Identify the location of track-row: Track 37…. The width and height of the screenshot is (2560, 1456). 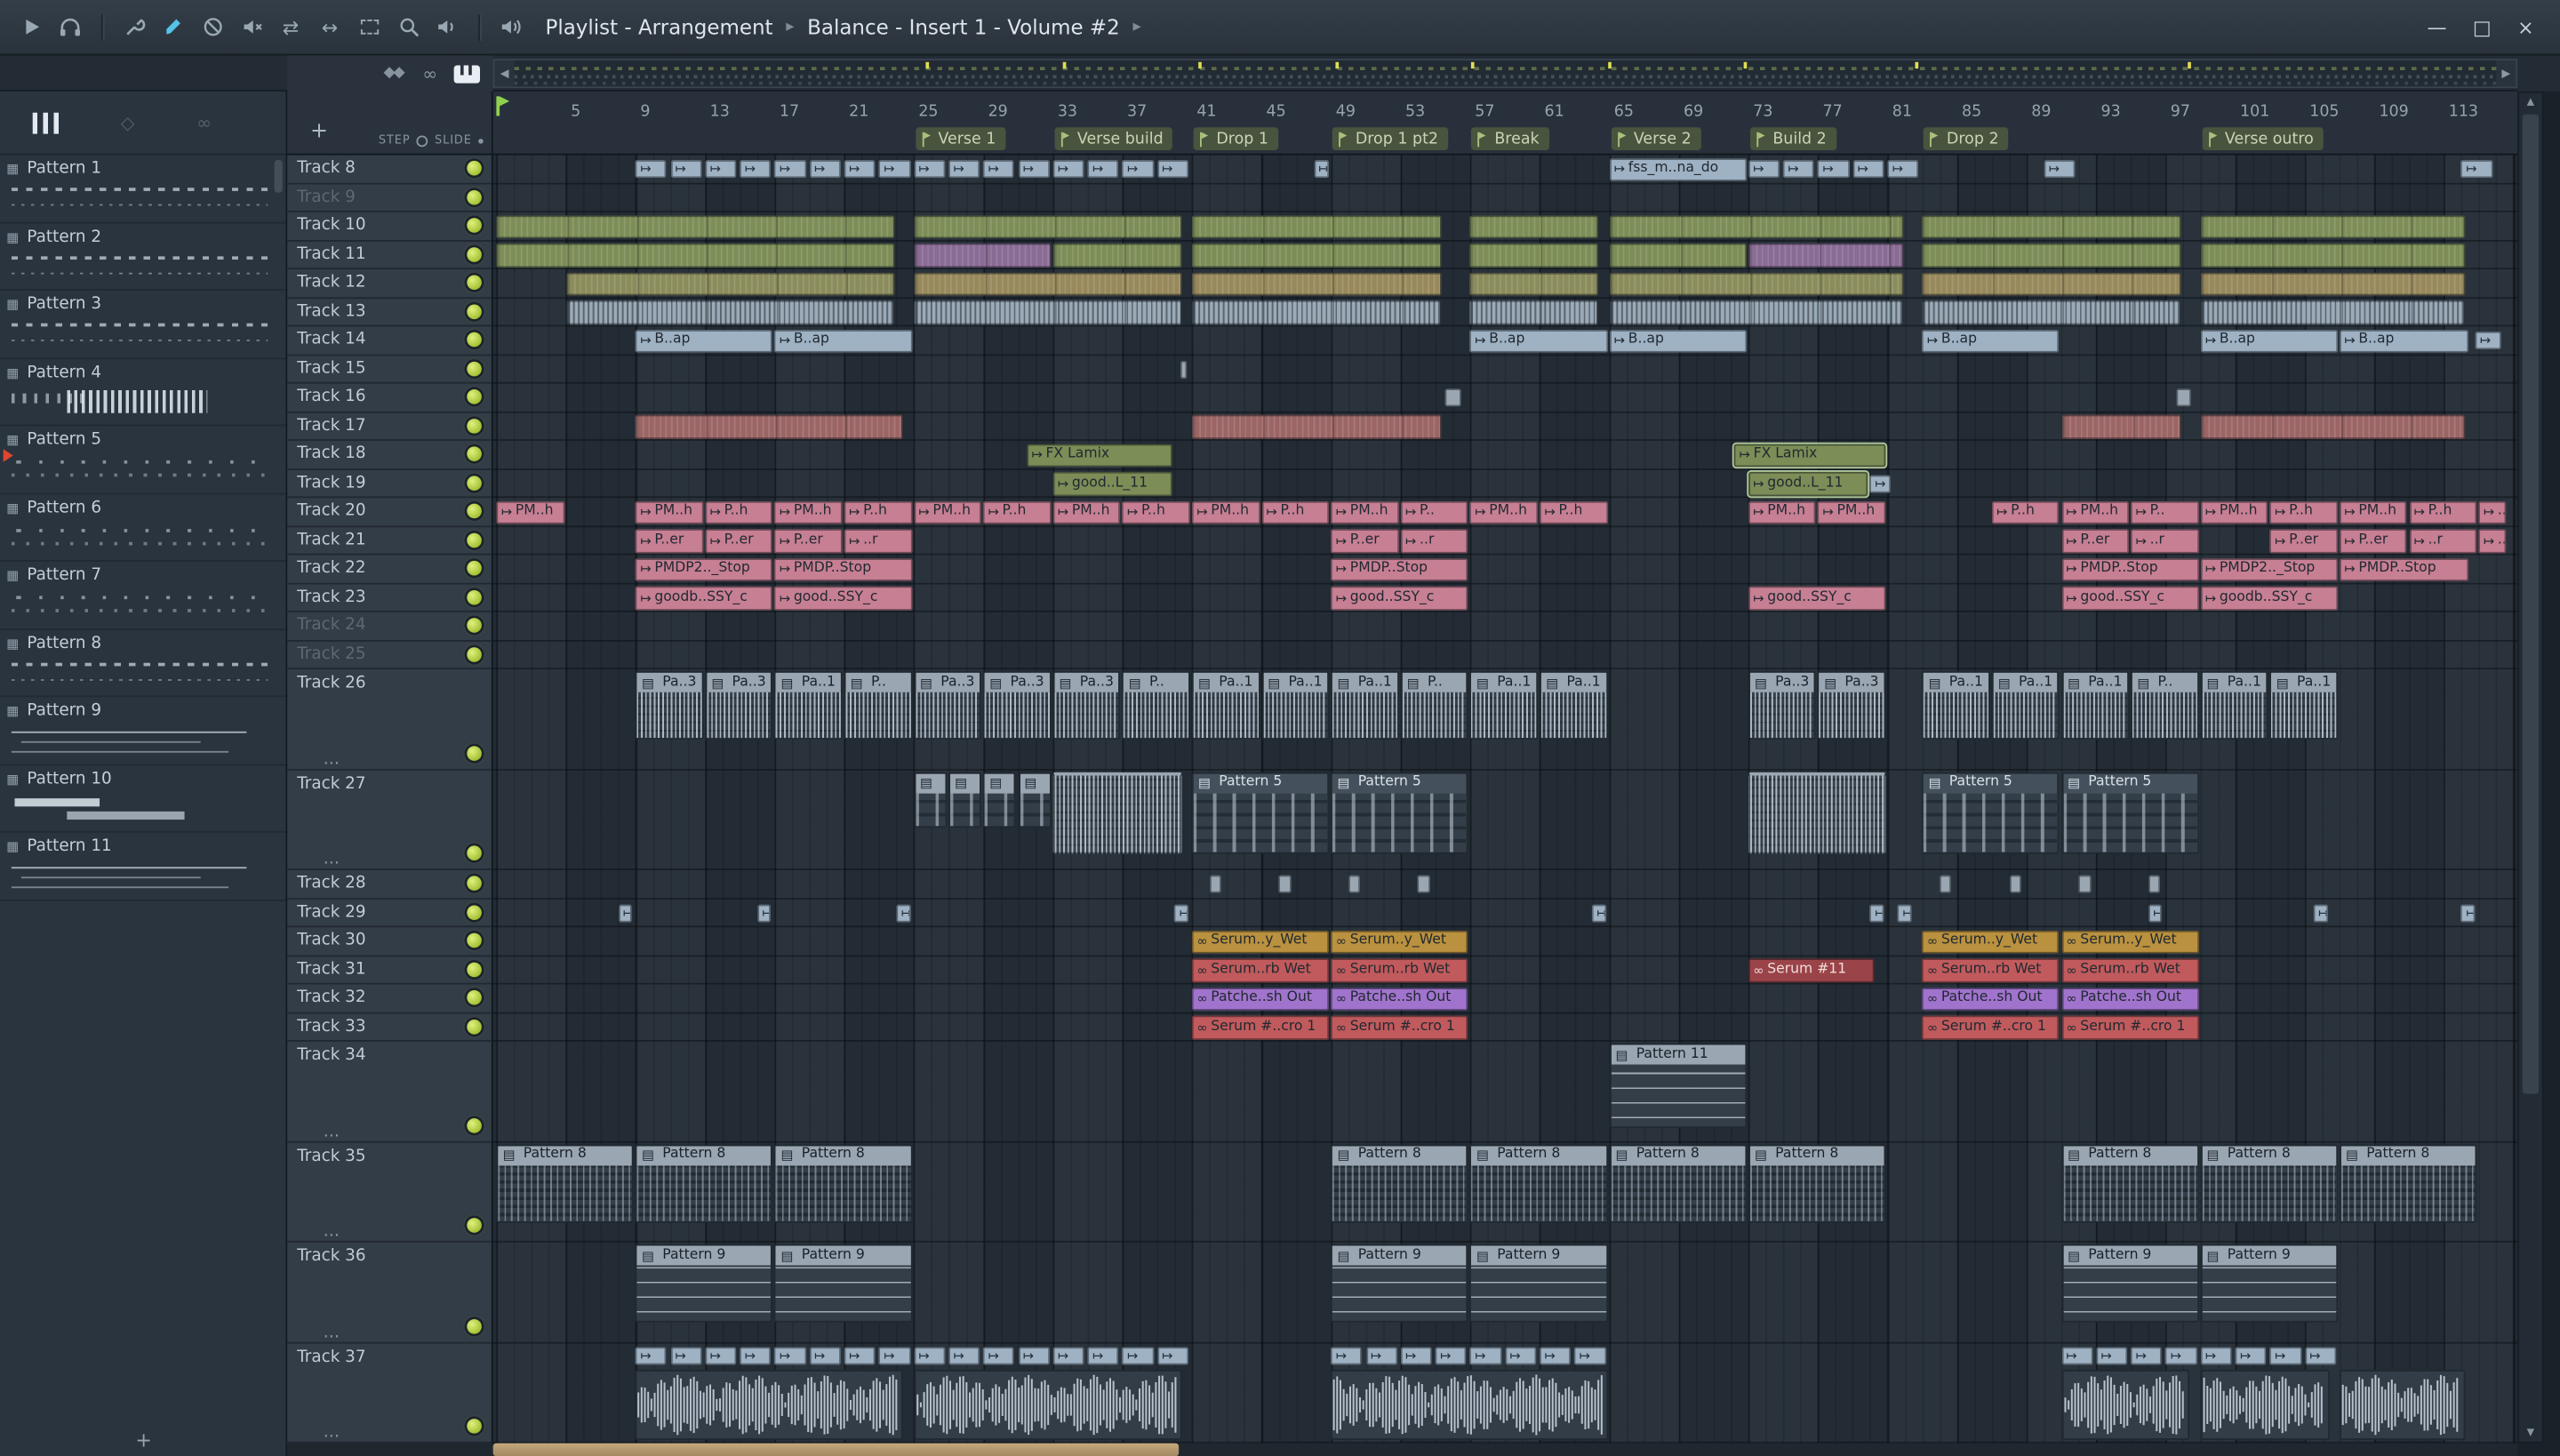
(389, 1393).